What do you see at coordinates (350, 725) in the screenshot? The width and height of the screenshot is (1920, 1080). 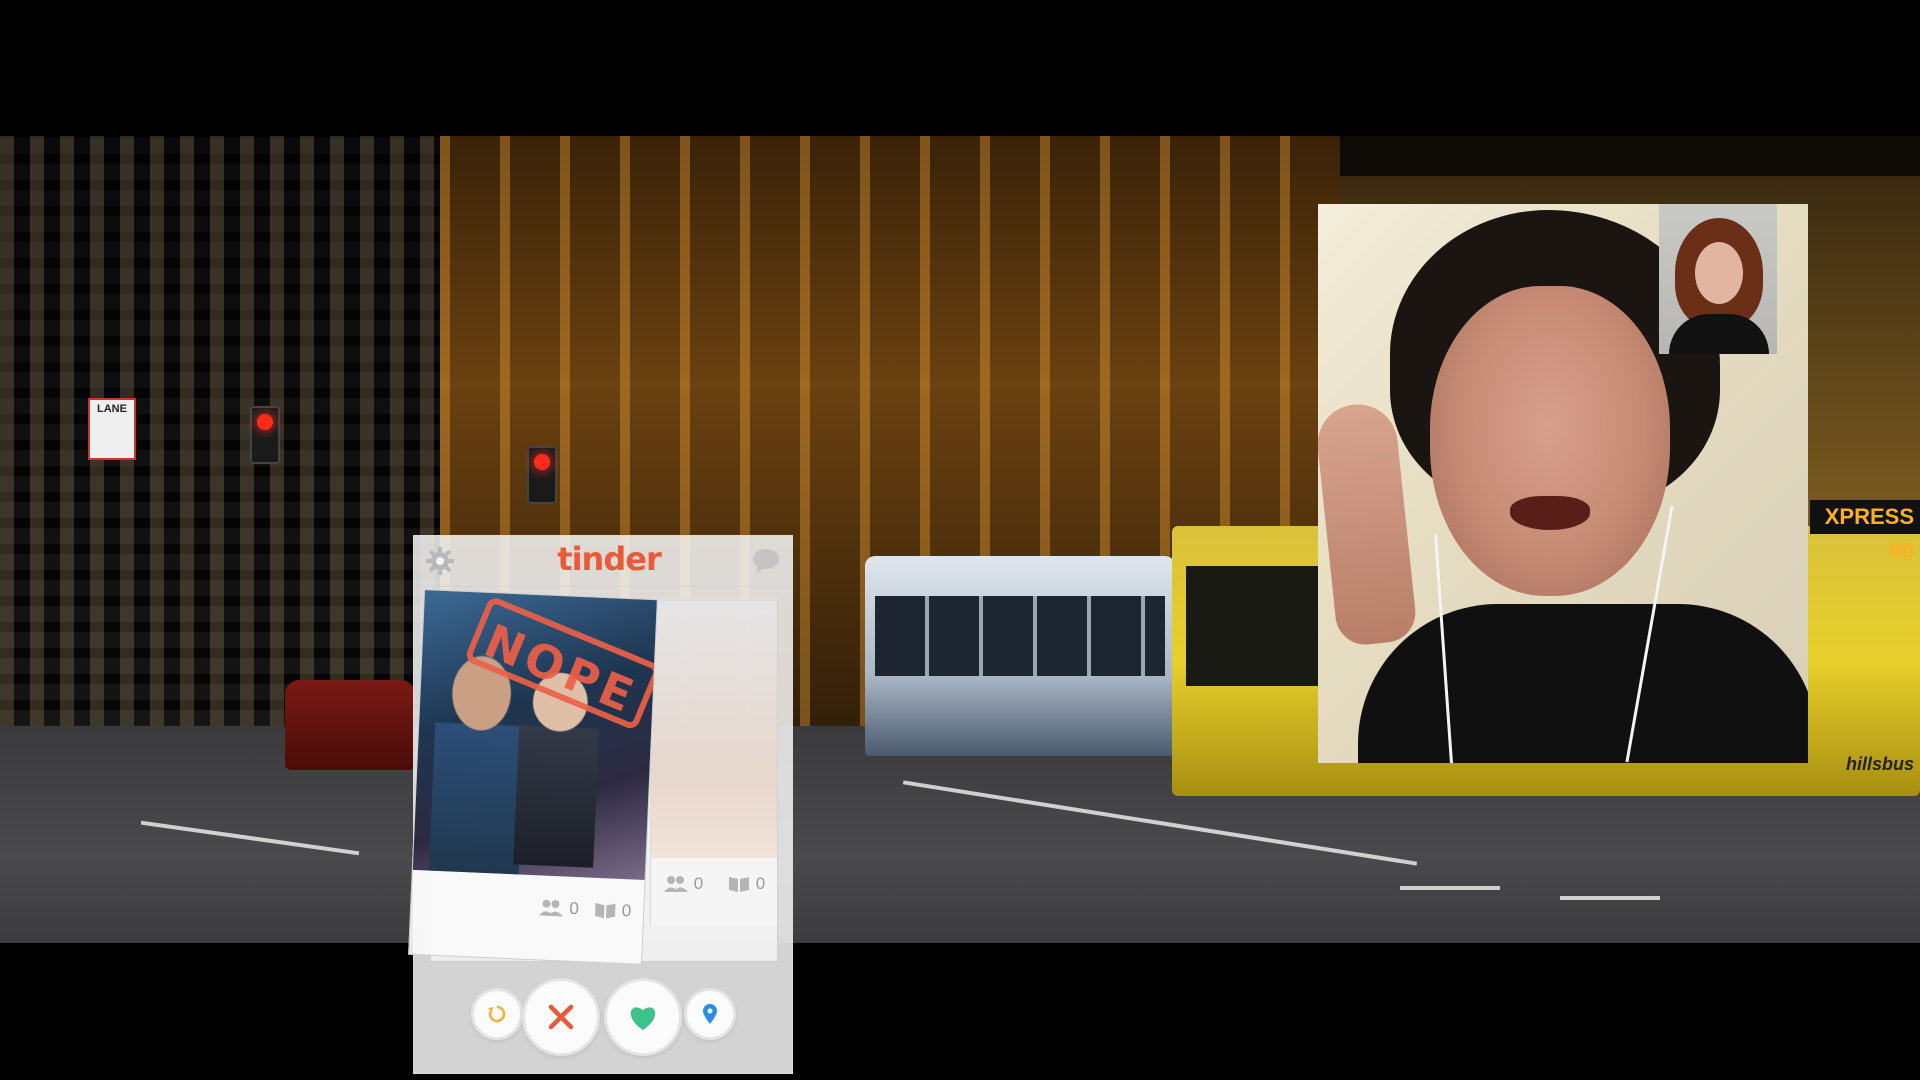 I see `red-car` at bounding box center [350, 725].